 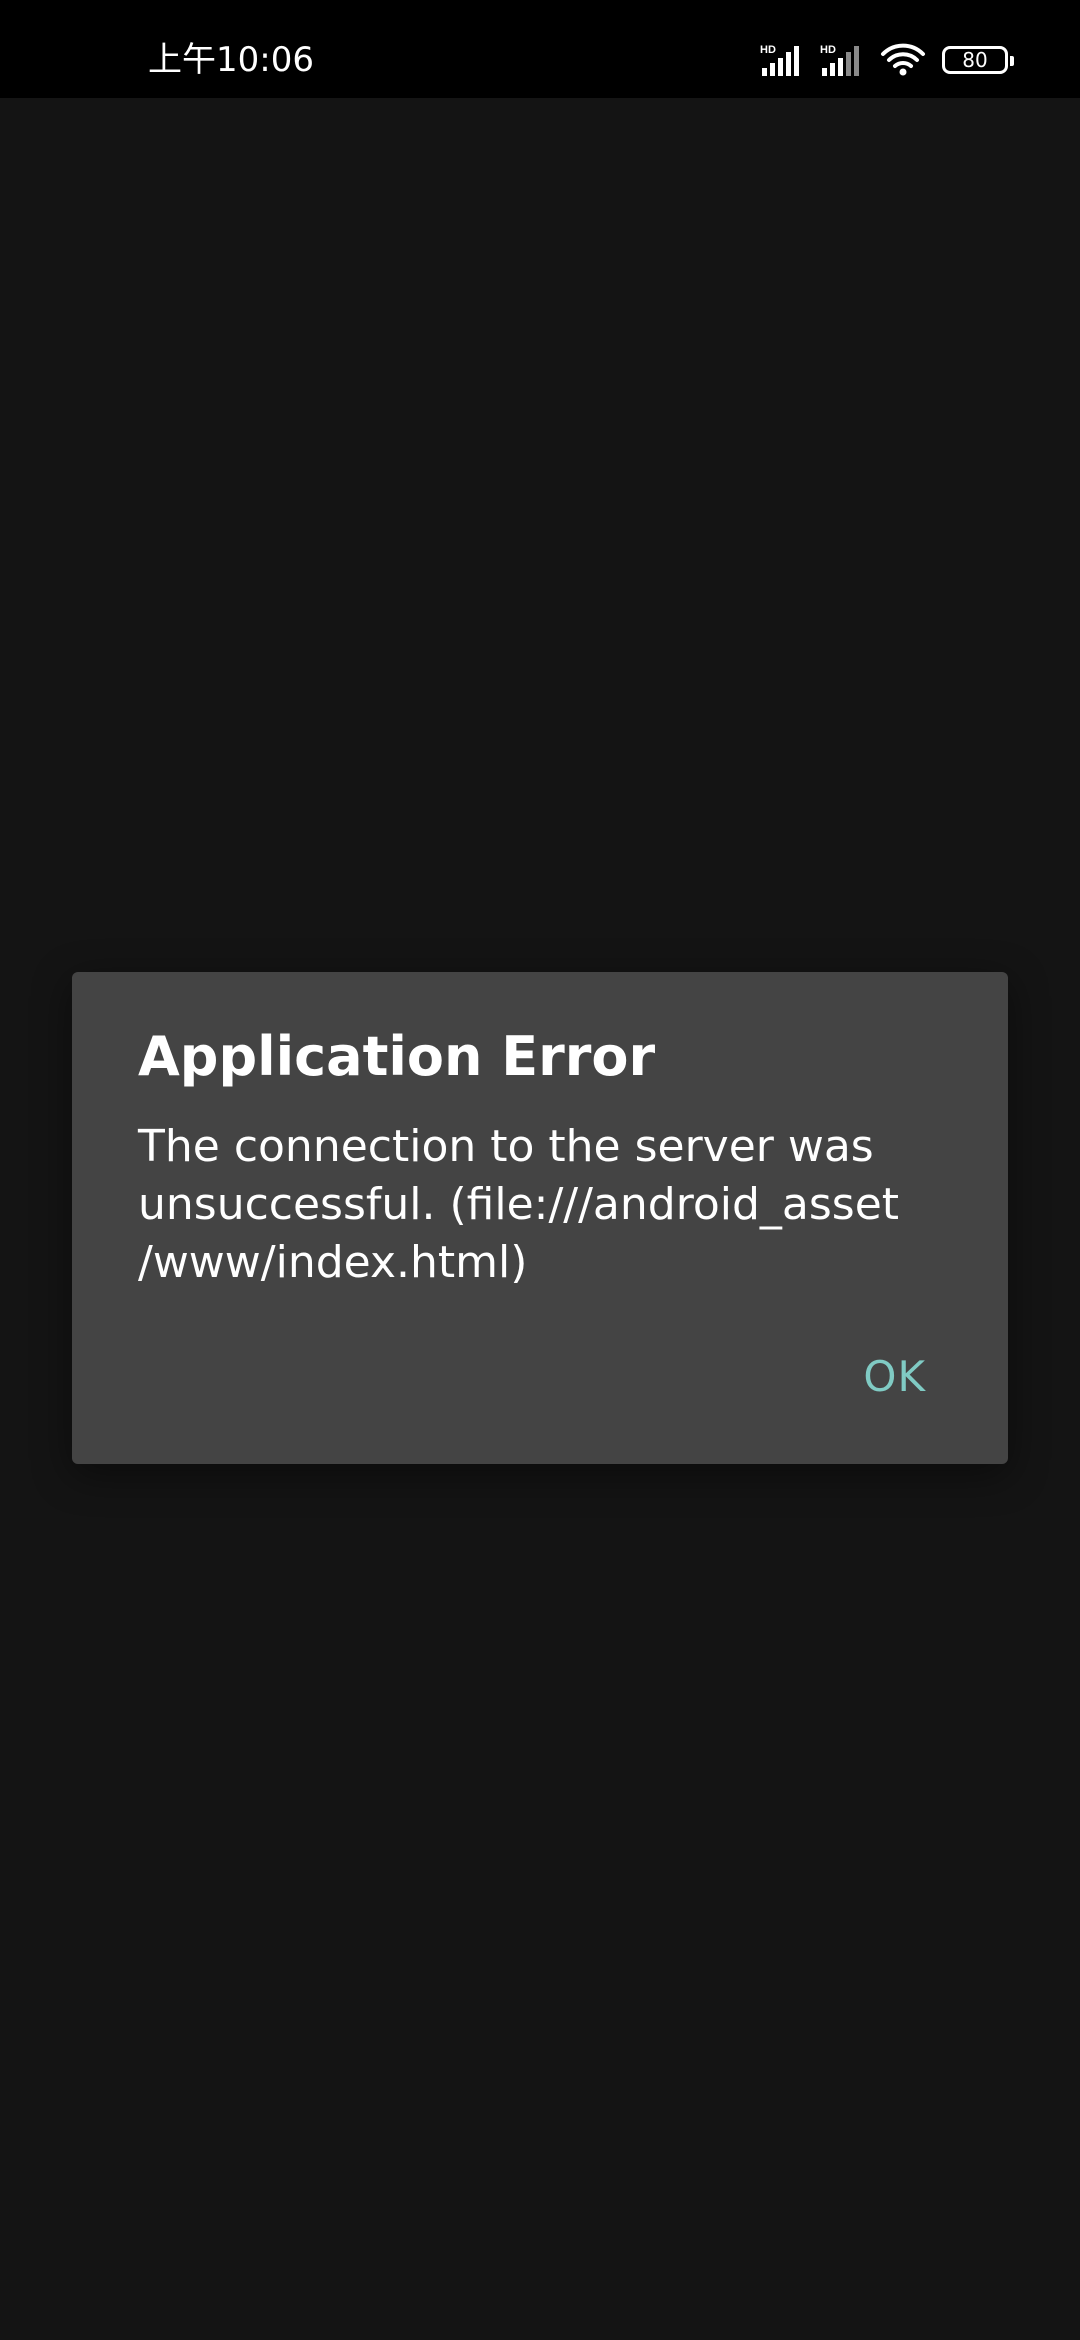 I want to click on ok-button: OK, so click(x=894, y=1377).